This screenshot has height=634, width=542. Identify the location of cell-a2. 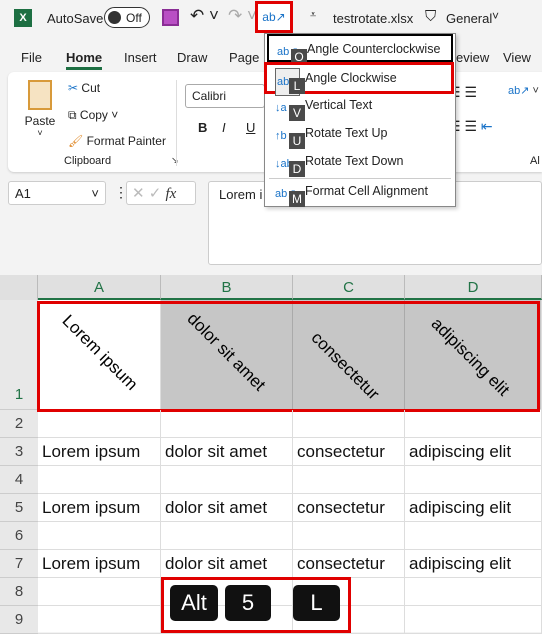
(99, 424).